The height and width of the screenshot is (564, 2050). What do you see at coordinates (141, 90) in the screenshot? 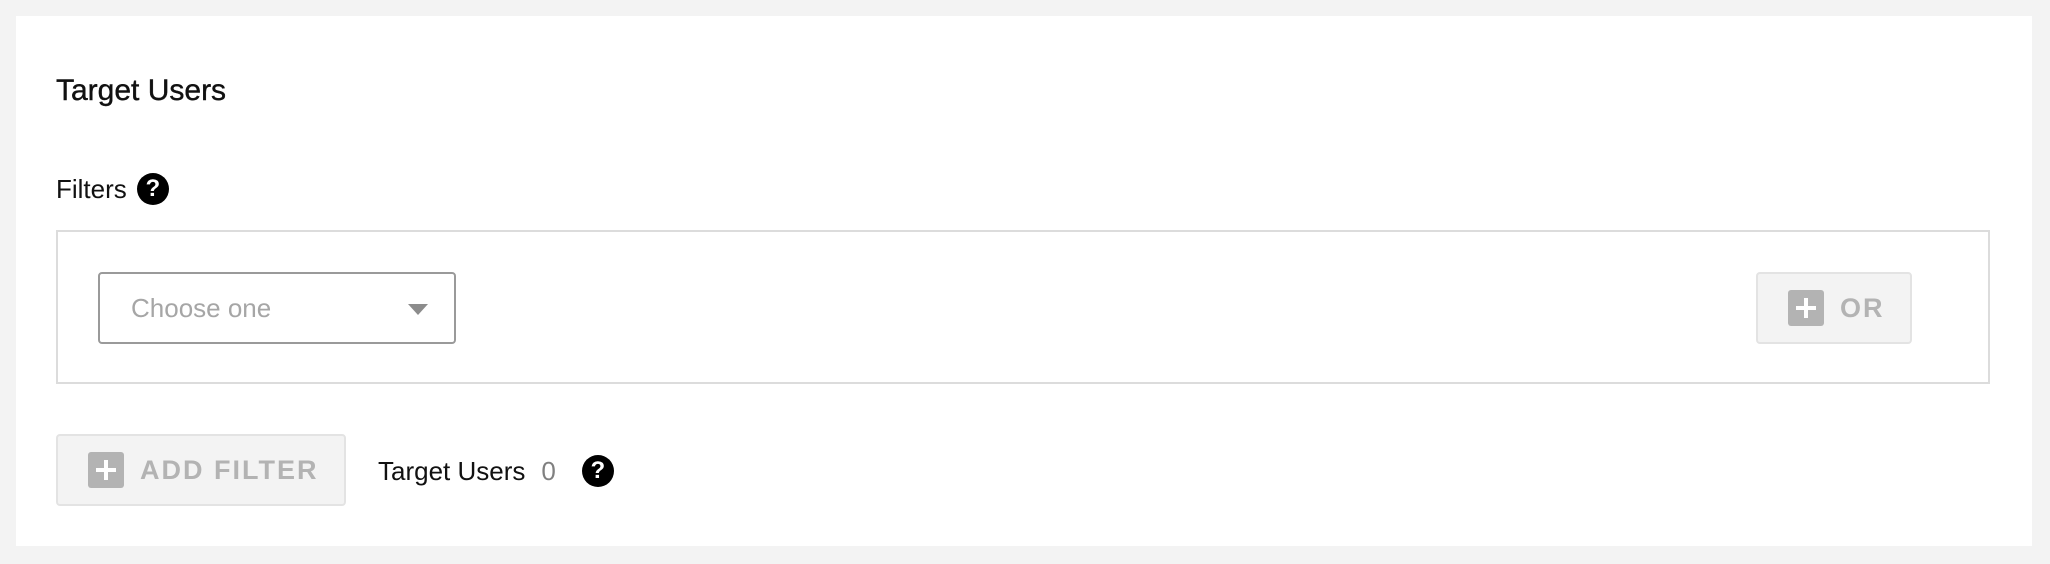
I see `section-title: Target Users` at bounding box center [141, 90].